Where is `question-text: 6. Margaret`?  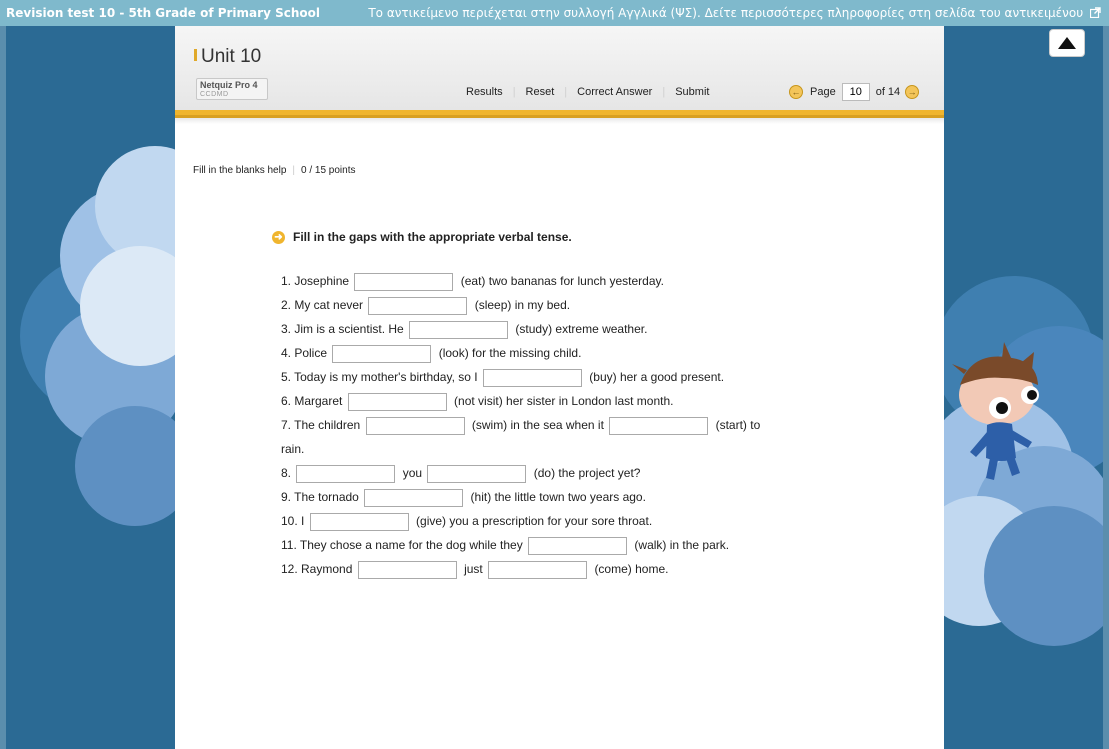
question-text: 6. Margaret is located at coordinates (312, 401).